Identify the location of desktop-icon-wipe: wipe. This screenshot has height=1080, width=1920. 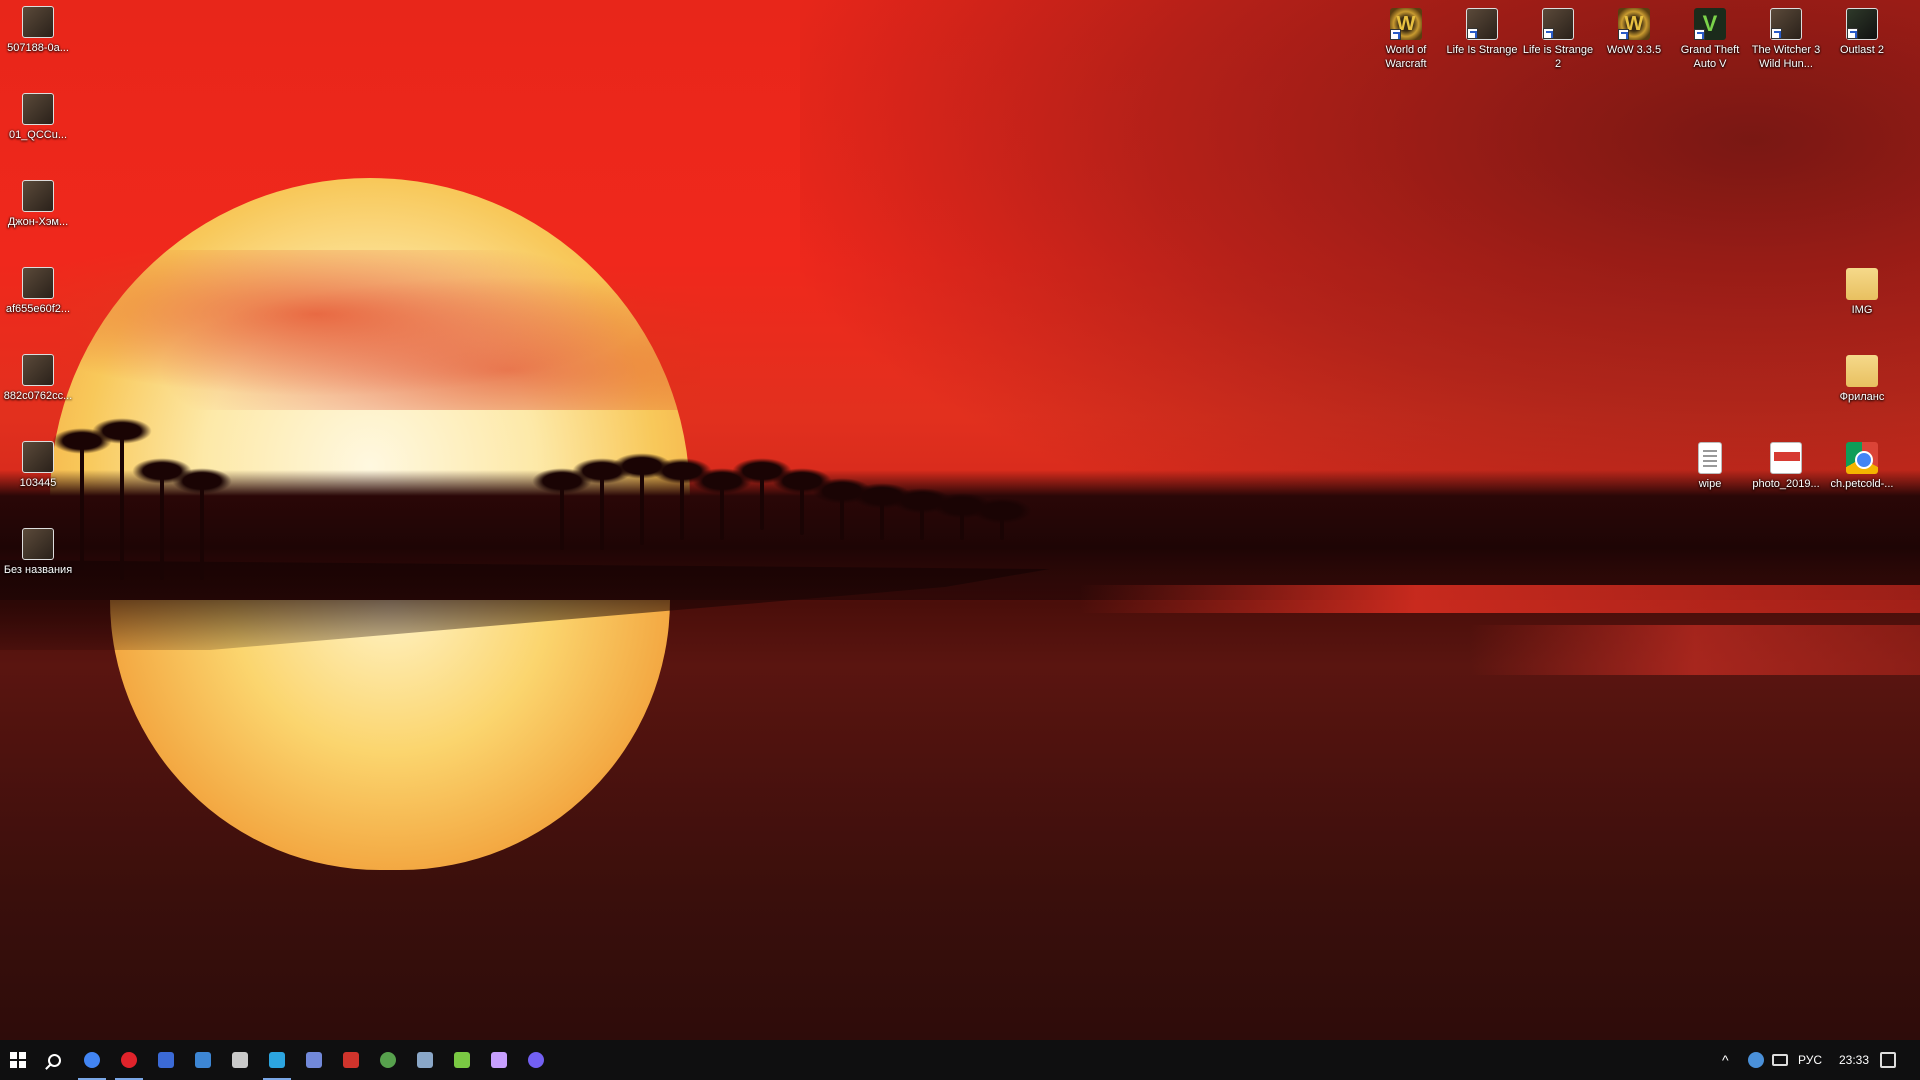
(1710, 466).